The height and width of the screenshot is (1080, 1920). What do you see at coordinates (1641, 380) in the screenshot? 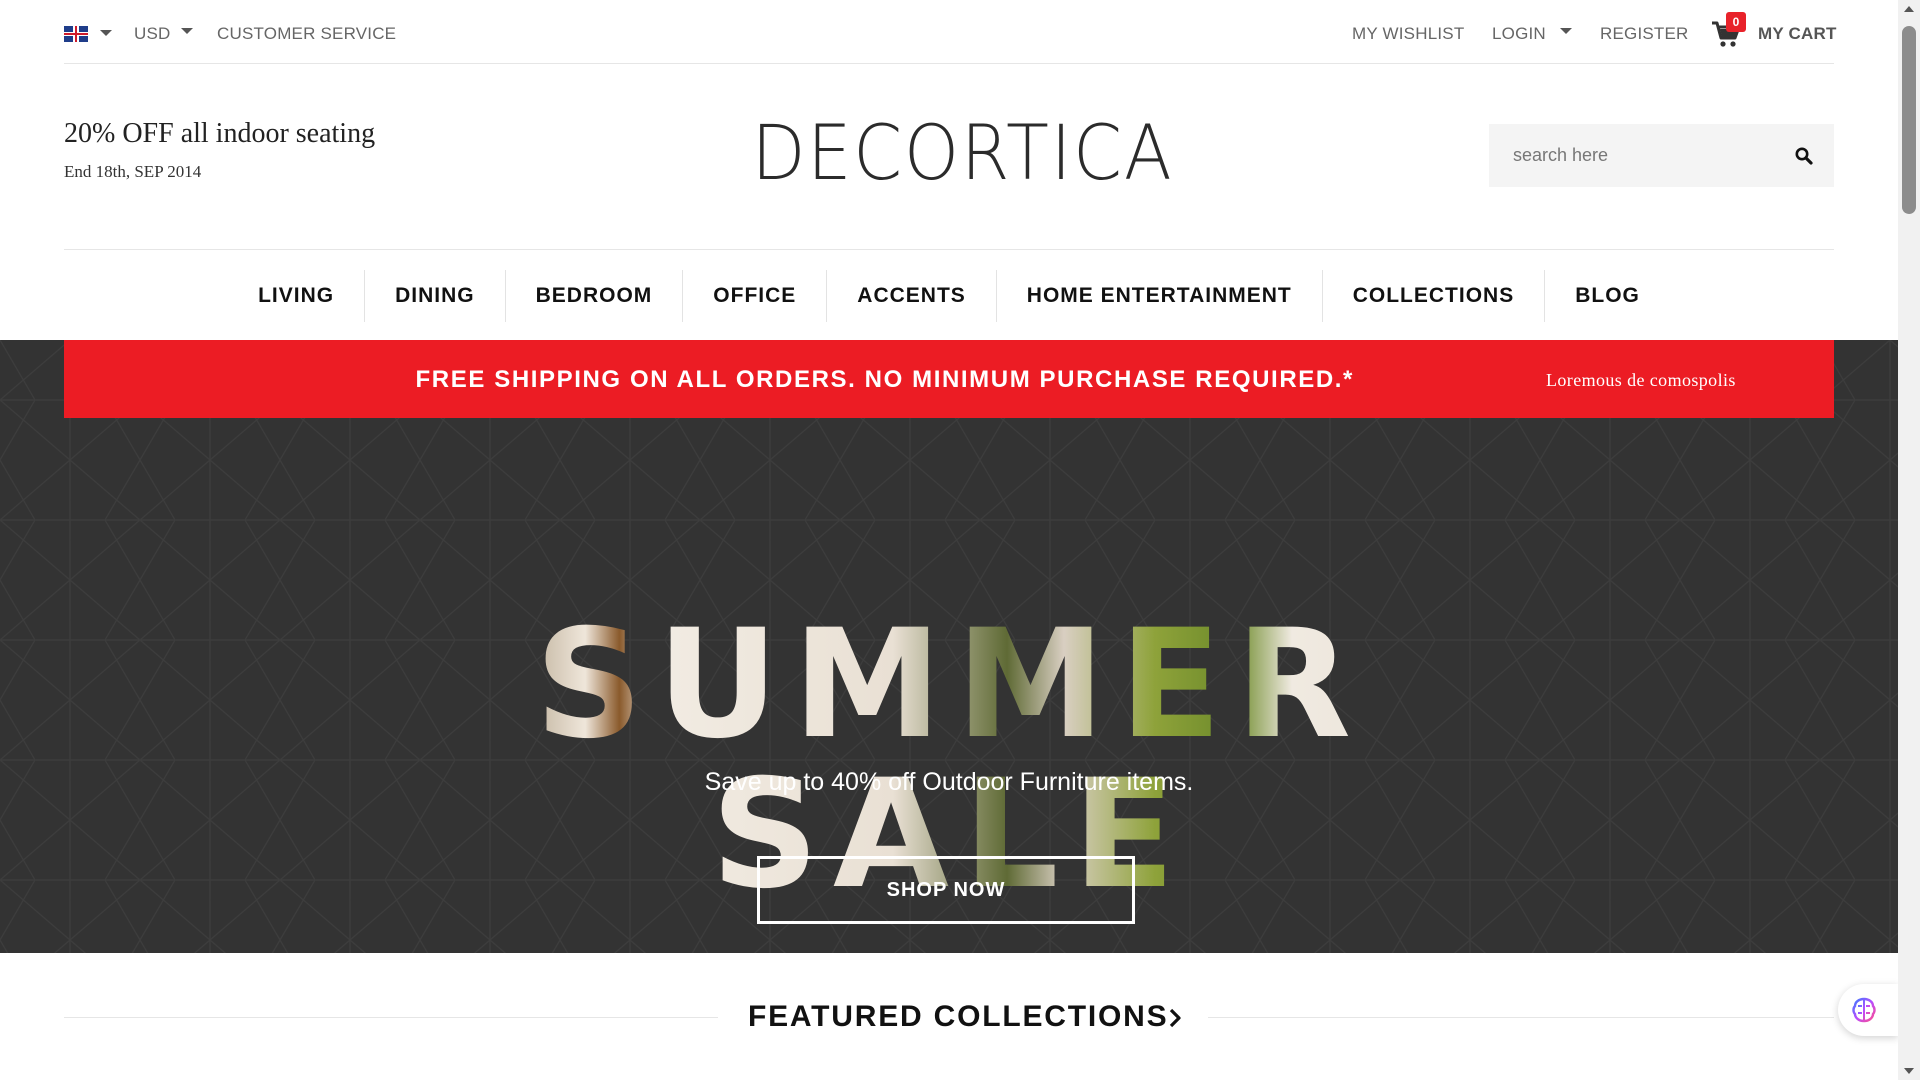
I see `shipping-subtext: Loremous de comospolis` at bounding box center [1641, 380].